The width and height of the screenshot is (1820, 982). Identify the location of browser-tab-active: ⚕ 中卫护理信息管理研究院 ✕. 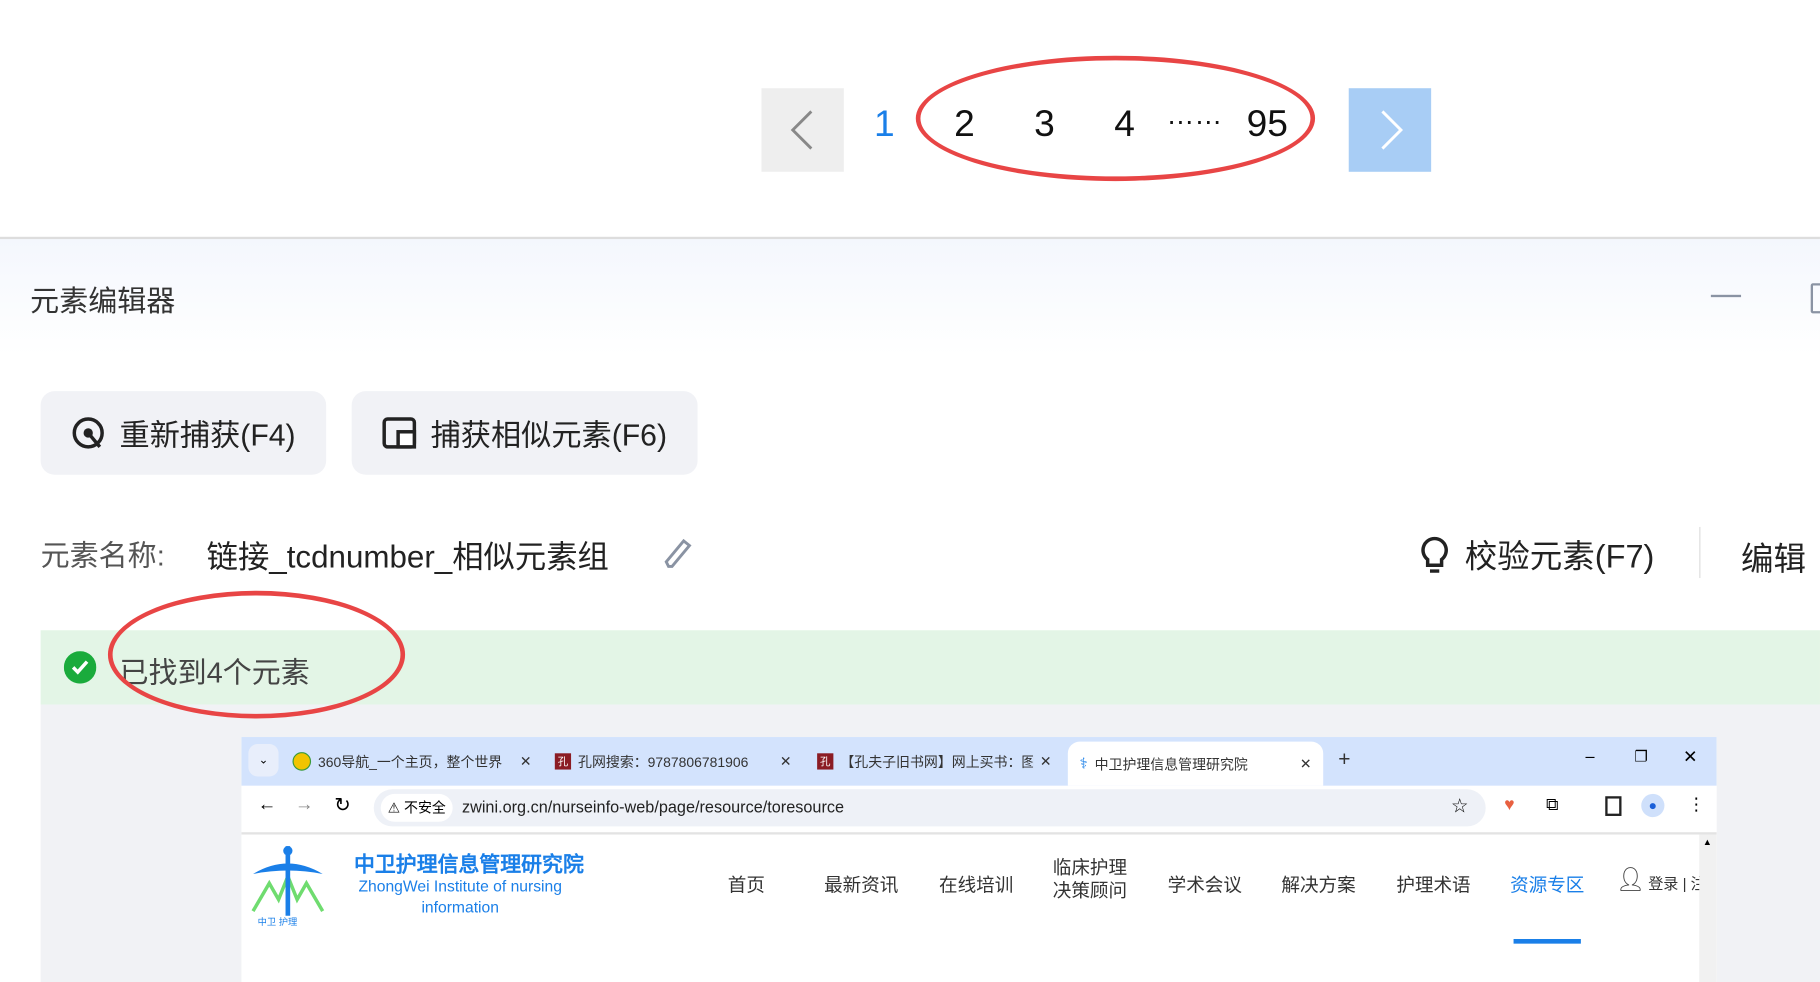
(1195, 763).